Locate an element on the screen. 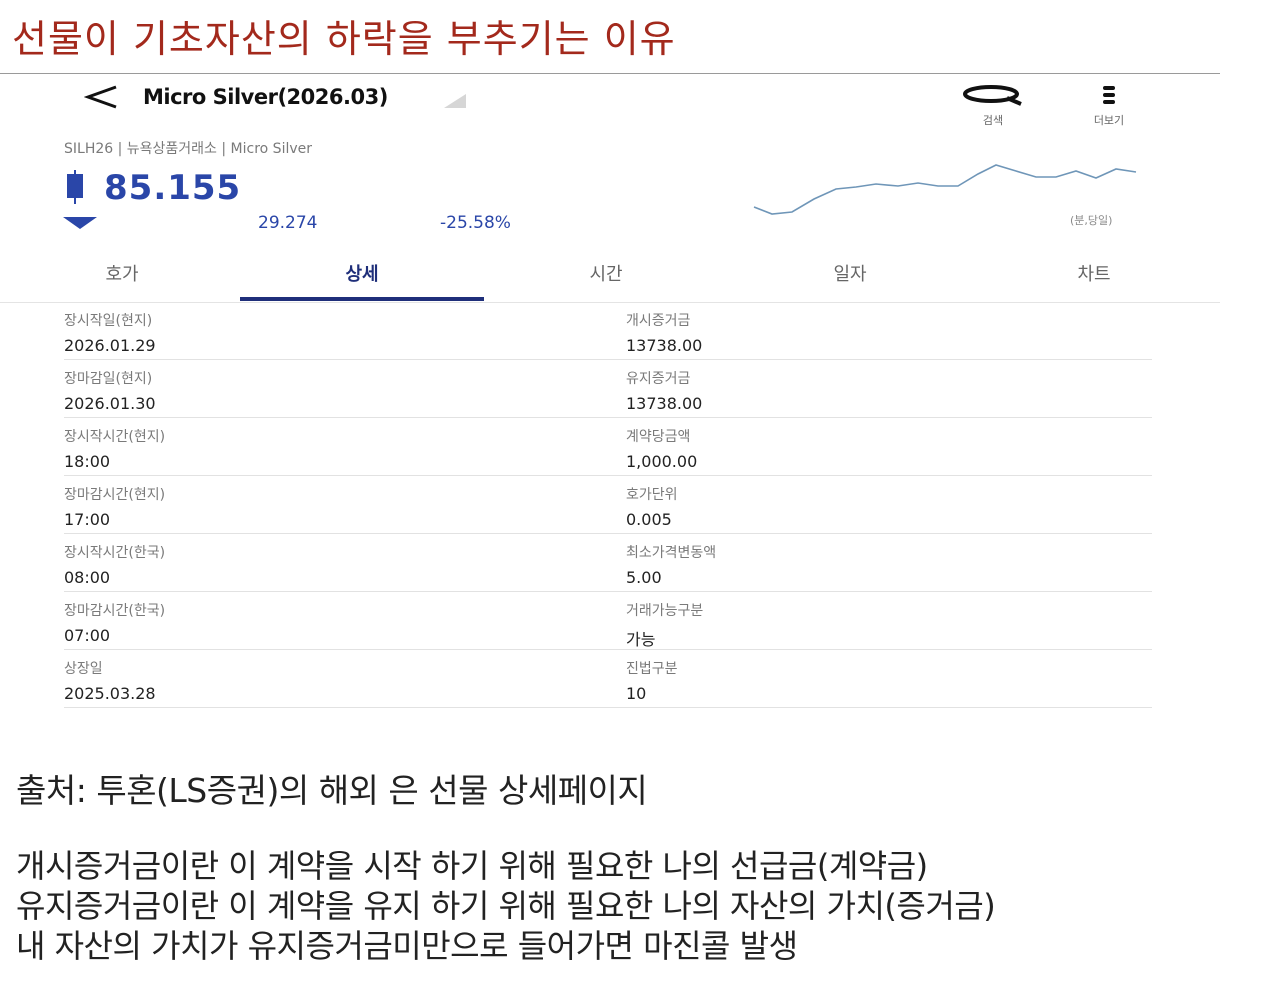 The height and width of the screenshot is (986, 1272). tab-daily: 일자 is located at coordinates (850, 277).